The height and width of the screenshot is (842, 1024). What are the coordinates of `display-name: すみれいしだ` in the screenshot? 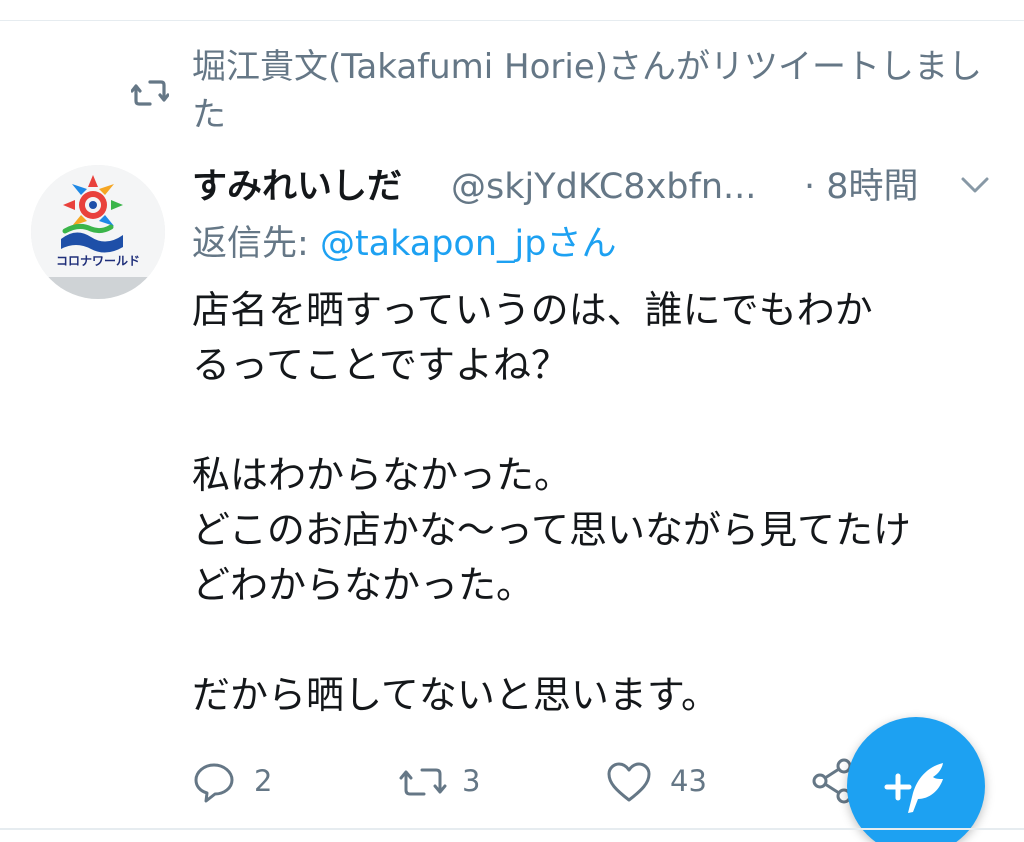 It's located at (297, 187).